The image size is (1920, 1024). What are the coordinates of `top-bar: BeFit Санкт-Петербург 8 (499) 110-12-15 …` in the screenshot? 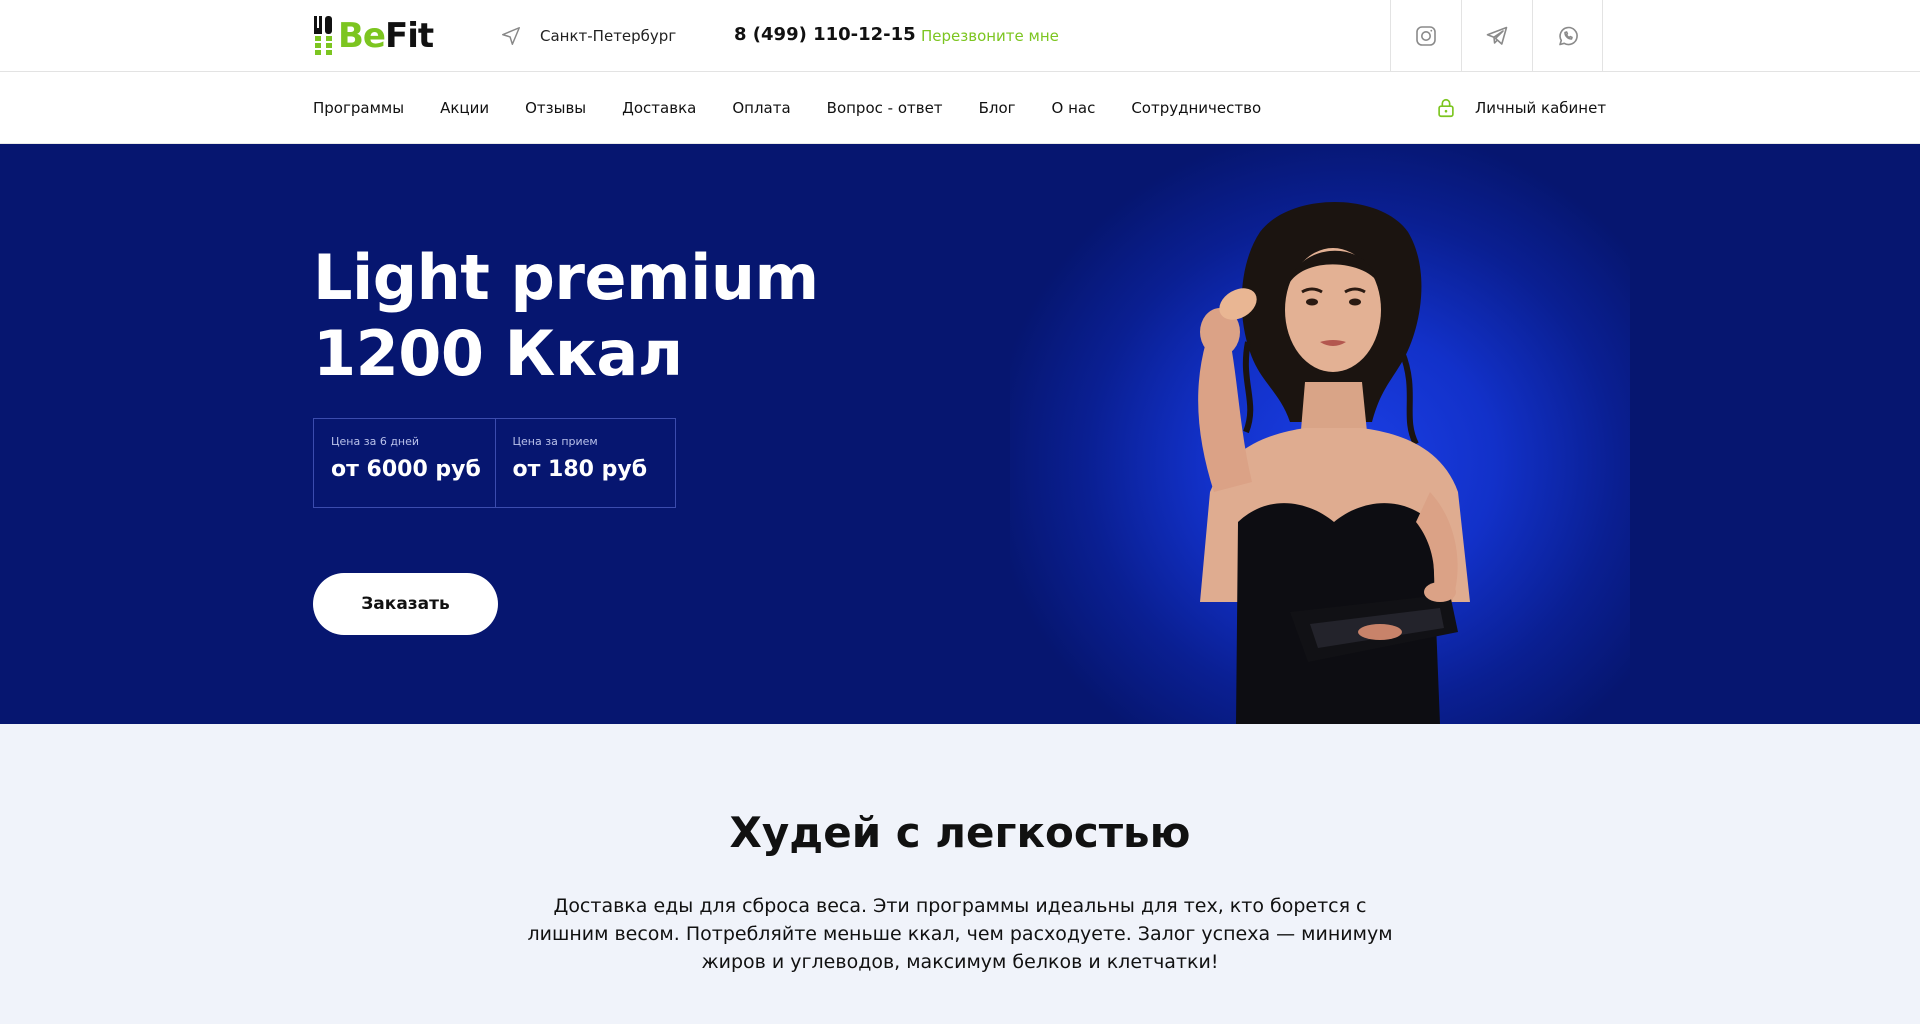 It's located at (960, 36).